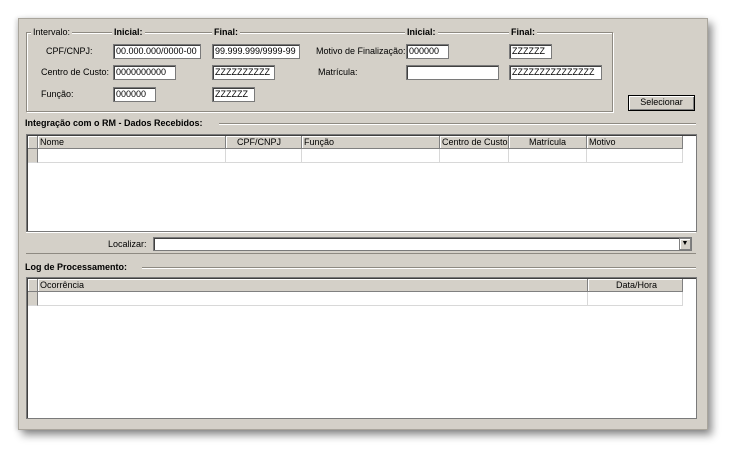 This screenshot has height=466, width=745. Describe the element at coordinates (75, 72) in the screenshot. I see `centro-custo-label: Centro de Custo:` at that location.